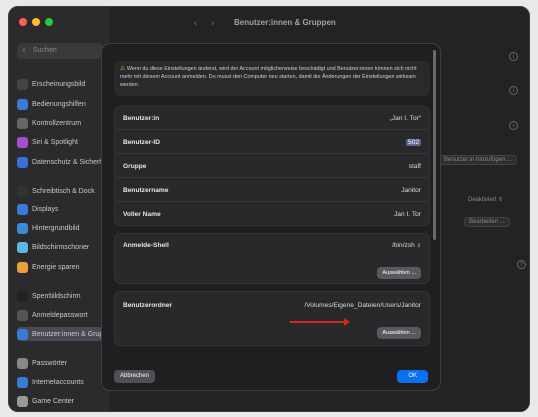 This screenshot has width=538, height=417. Describe the element at coordinates (135, 166) in the screenshot. I see `field-label: Gruppe` at that location.